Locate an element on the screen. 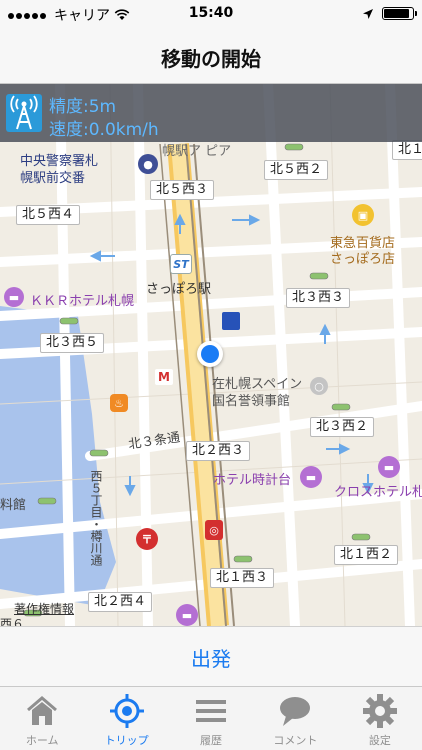 The width and height of the screenshot is (422, 750). accuracy-readout: 精度:5m is located at coordinates (83, 107).